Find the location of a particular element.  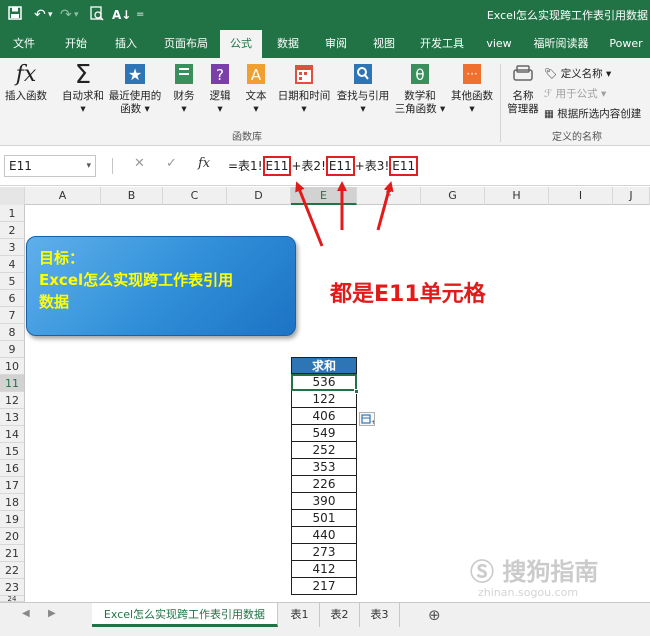

table-cell: 252 is located at coordinates (324, 450).